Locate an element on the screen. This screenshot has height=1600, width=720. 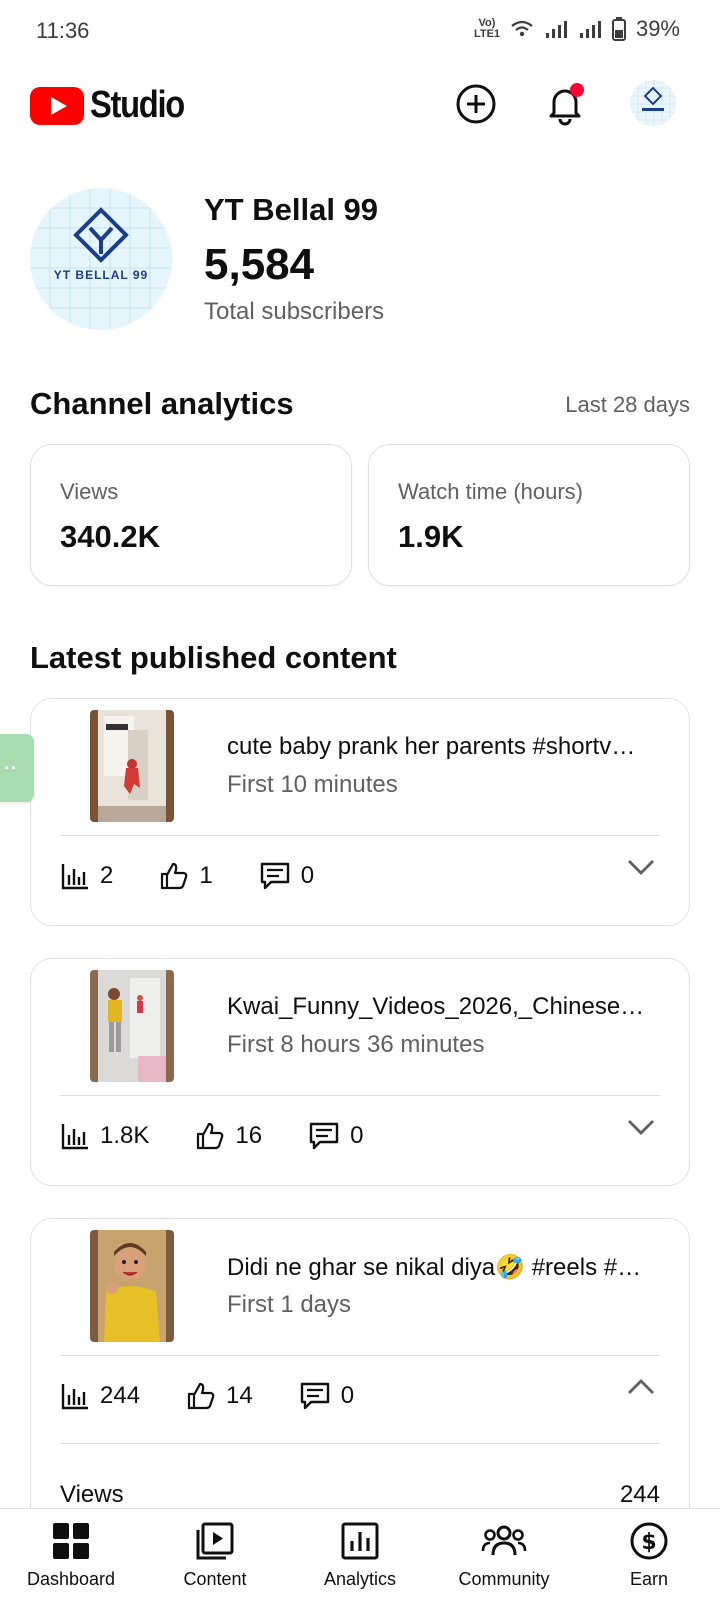
video-timeframe: First 8 hours 36 minutes is located at coordinates (356, 1044).